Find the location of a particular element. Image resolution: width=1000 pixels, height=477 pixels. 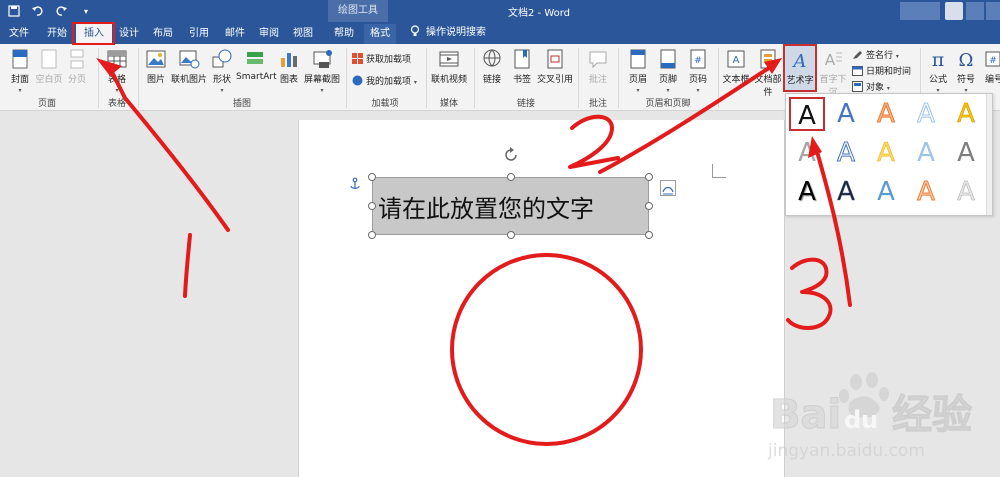

circle-shape is located at coordinates (546, 349).